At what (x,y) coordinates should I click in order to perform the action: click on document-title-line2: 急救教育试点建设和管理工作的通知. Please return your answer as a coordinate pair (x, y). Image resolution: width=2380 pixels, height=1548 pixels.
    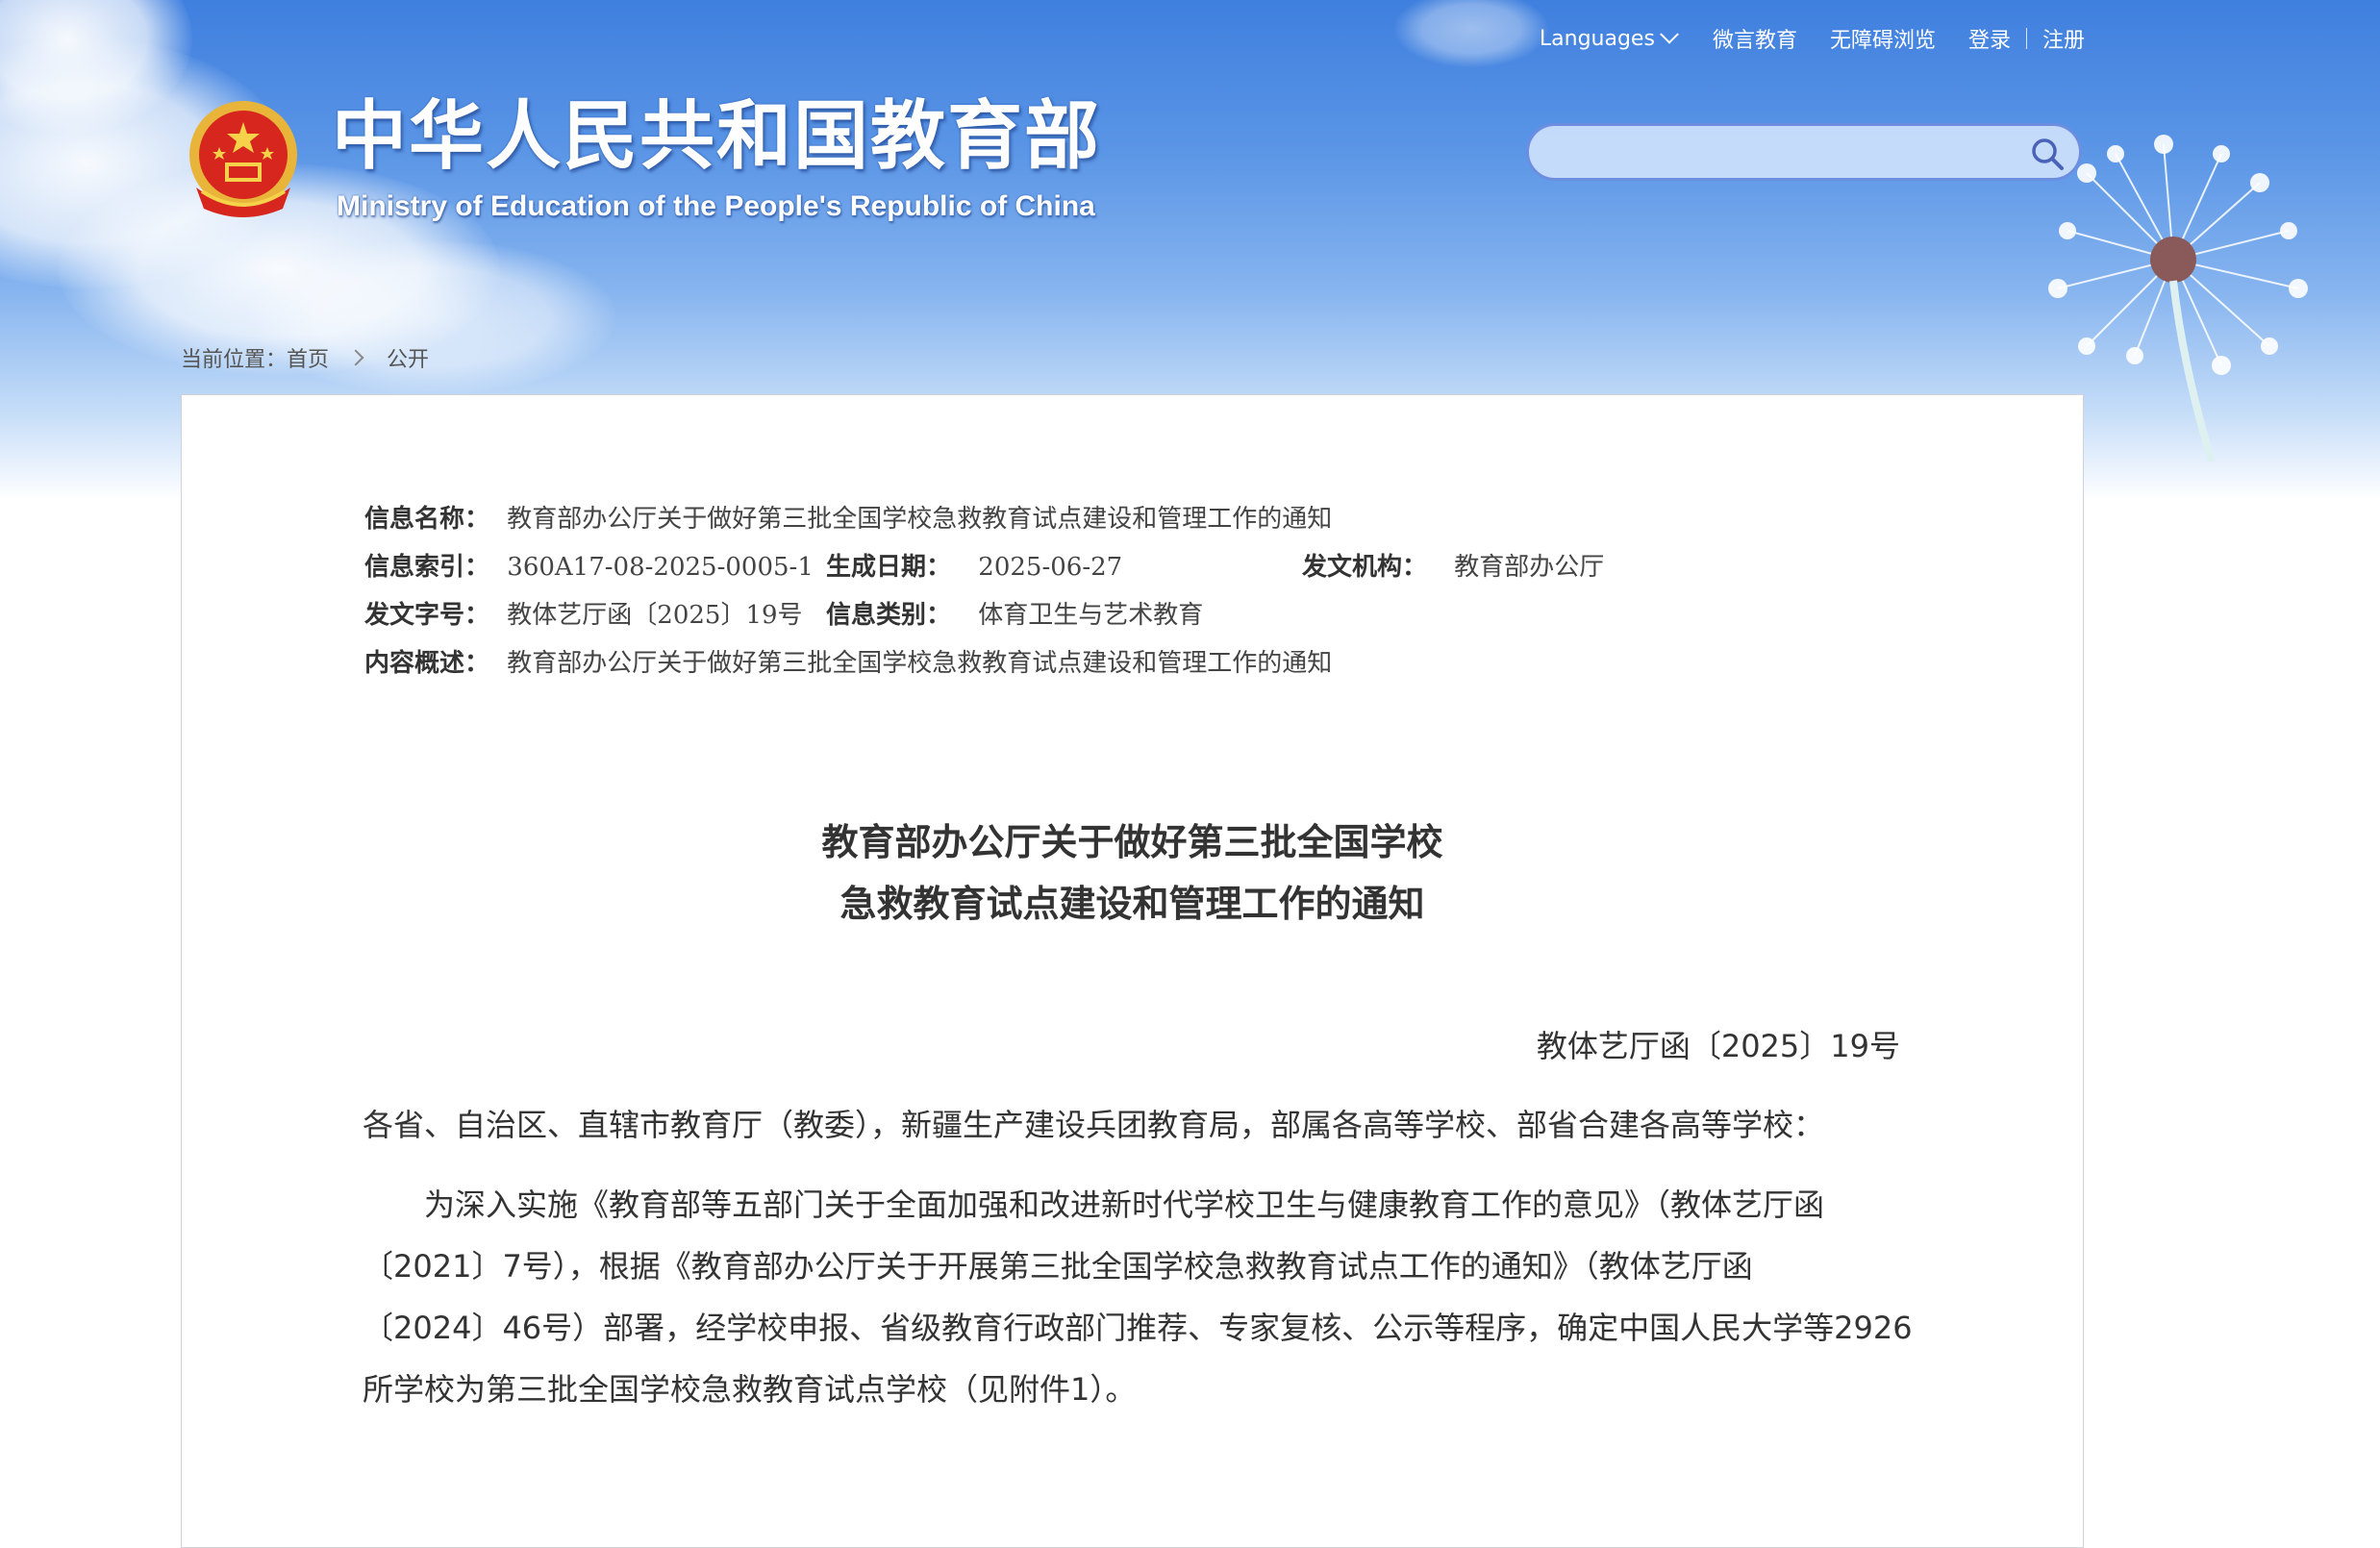
    Looking at the image, I should click on (1132, 904).